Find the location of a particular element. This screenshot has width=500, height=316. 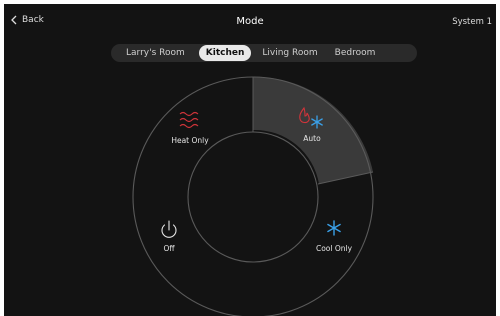

dial-inner-ring is located at coordinates (253, 197).